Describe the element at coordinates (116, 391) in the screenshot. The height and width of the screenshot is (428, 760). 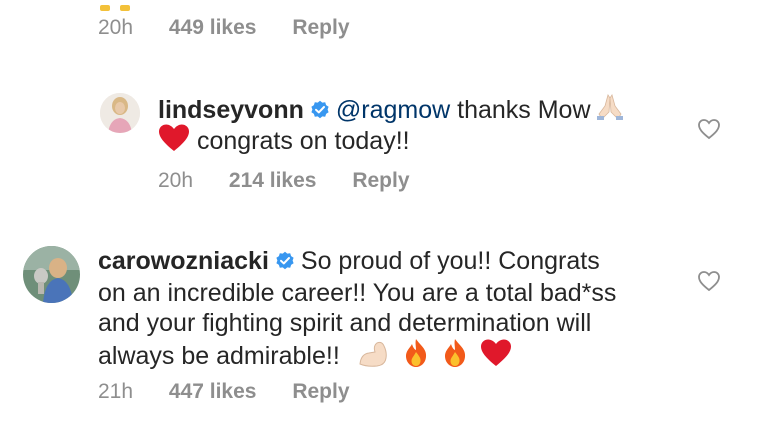
I see `comment-time: 21h` at that location.